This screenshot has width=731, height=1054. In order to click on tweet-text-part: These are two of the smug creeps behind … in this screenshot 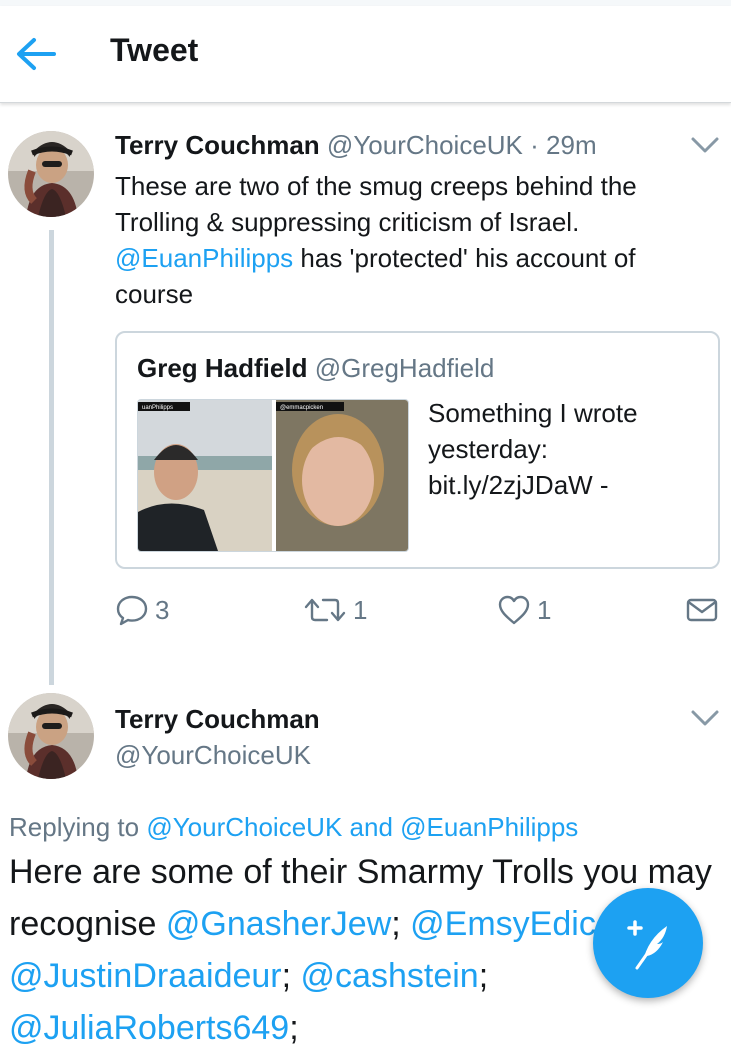, I will do `click(376, 204)`.